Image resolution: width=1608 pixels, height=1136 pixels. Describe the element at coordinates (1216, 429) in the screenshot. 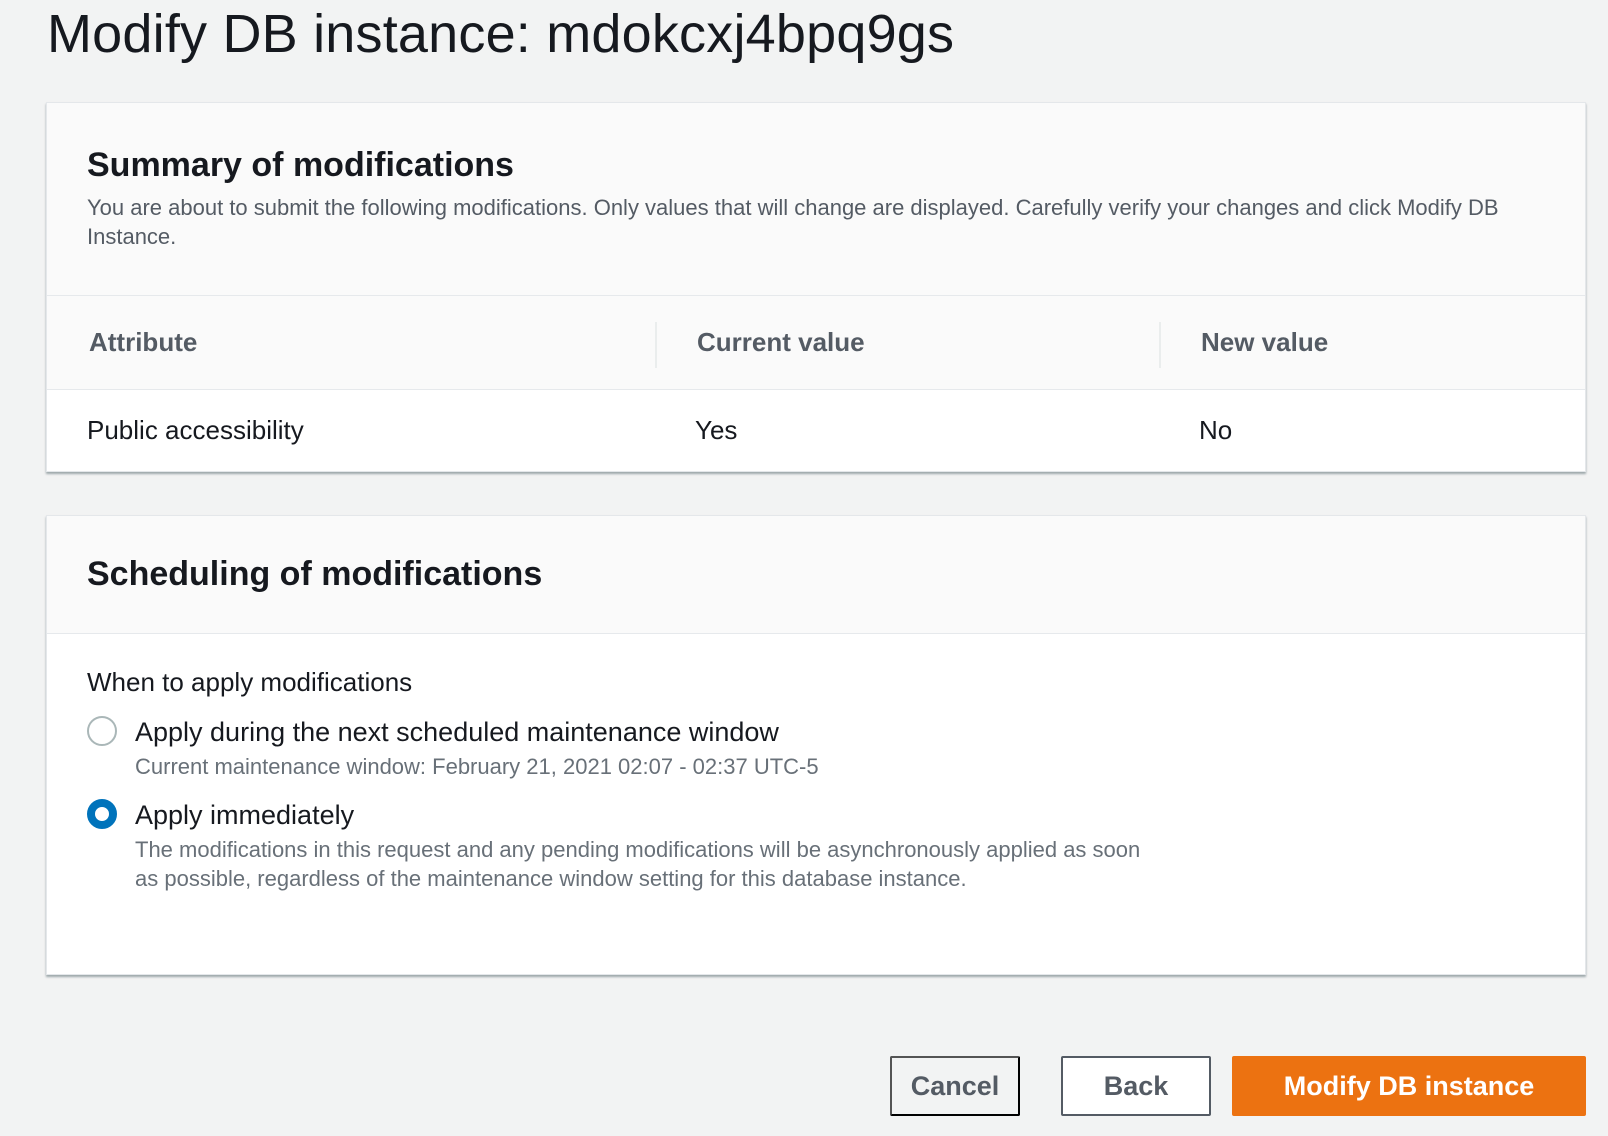

I see `cell-new-value: No` at that location.